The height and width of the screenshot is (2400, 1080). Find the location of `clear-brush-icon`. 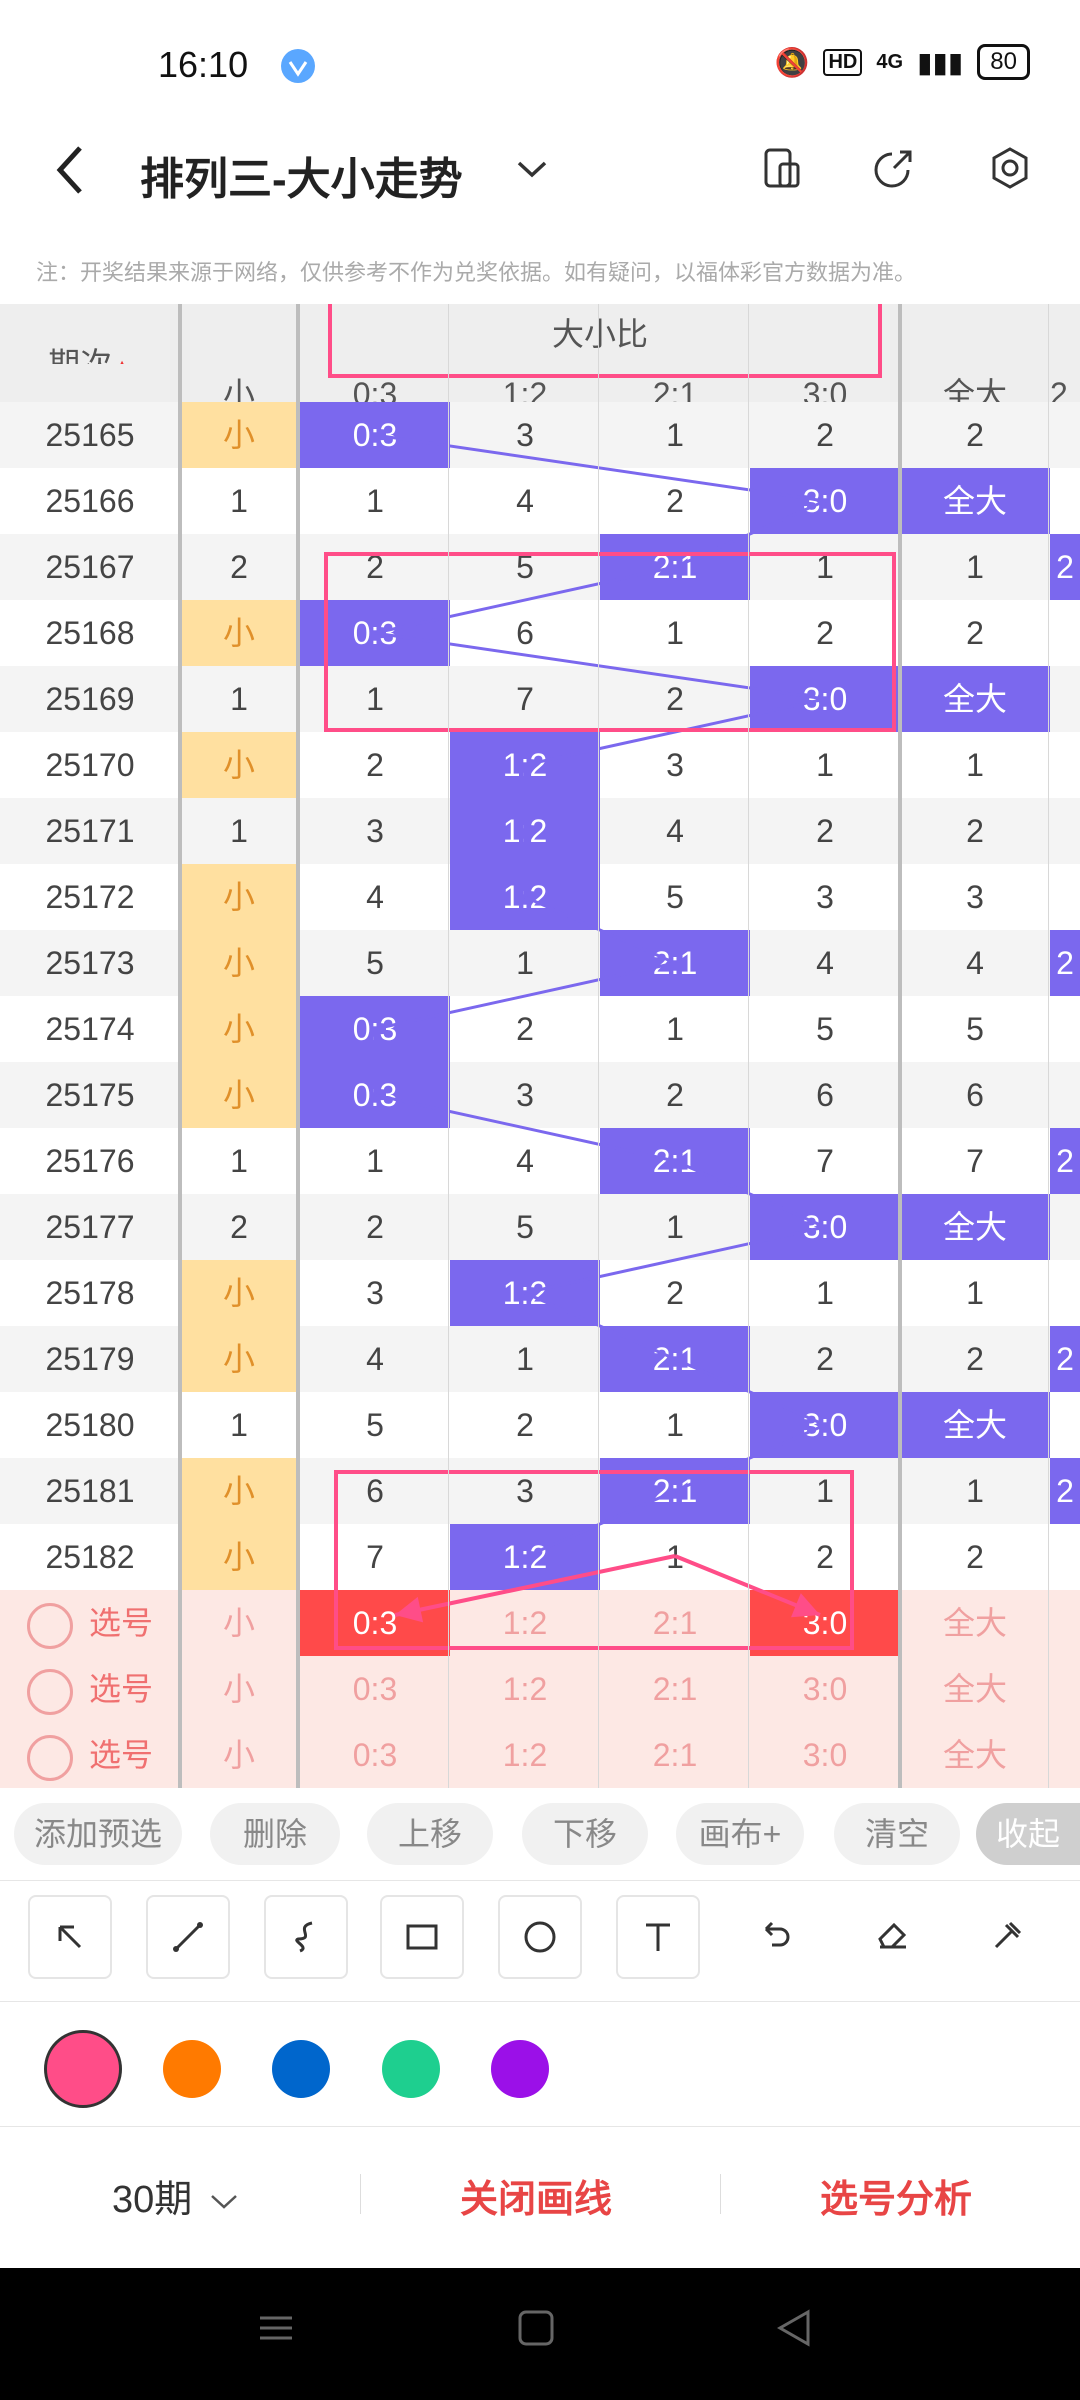

clear-brush-icon is located at coordinates (1008, 1935).